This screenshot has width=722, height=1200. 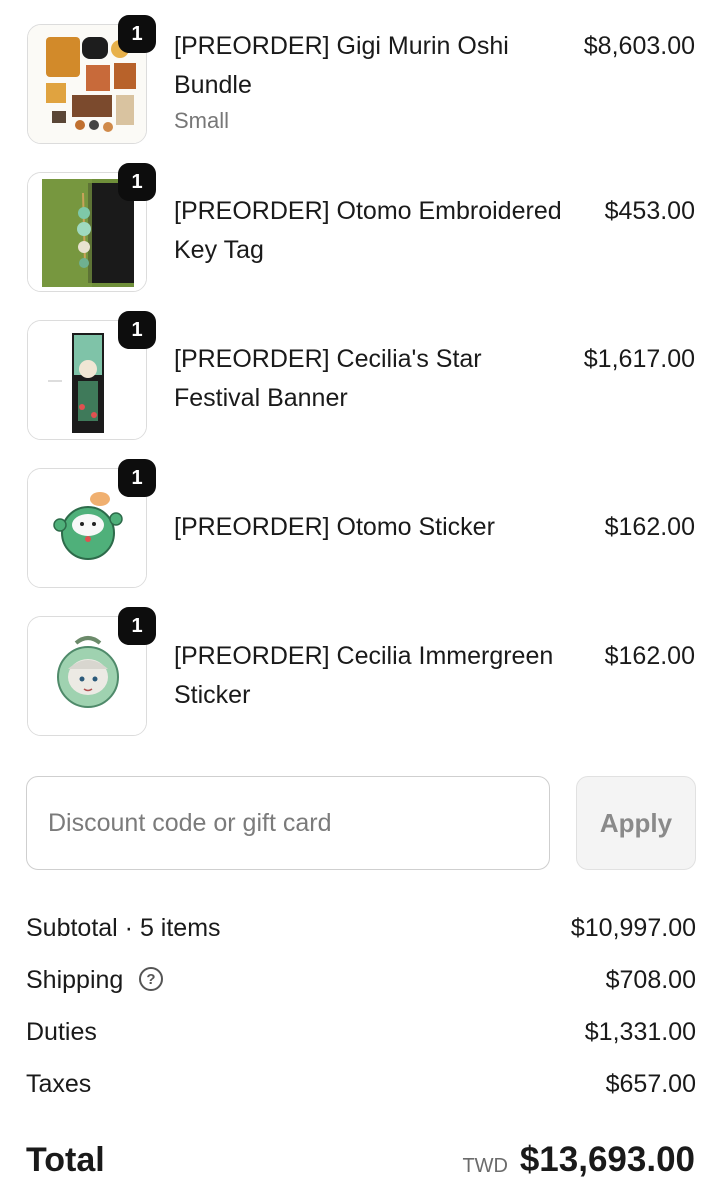 I want to click on taxes-label: Taxes, so click(x=59, y=1084).